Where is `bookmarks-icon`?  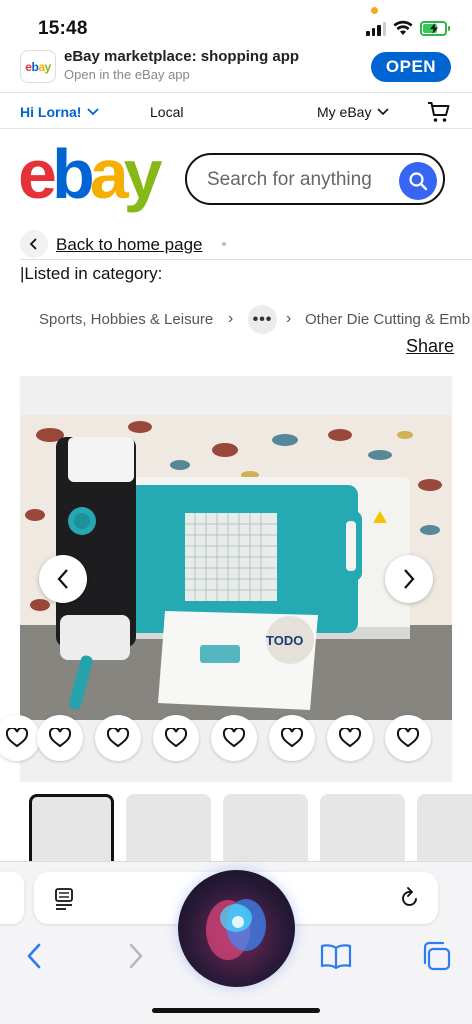
bookmarks-icon is located at coordinates (336, 956).